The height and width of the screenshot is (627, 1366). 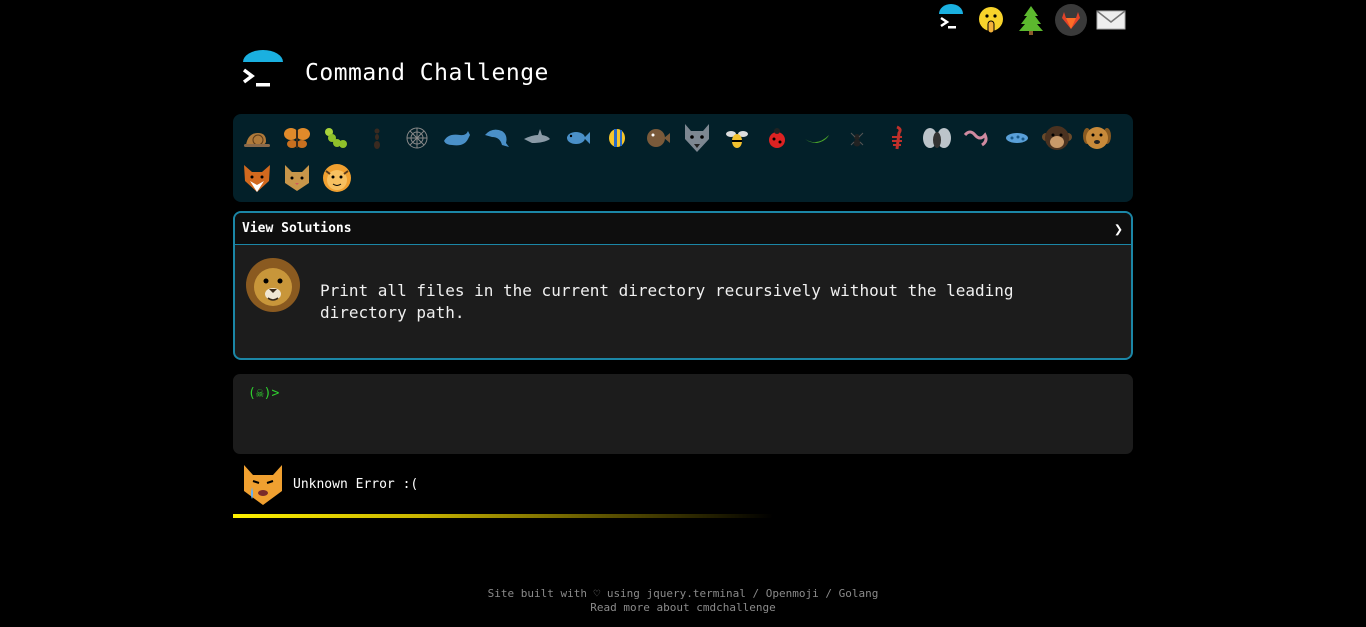 I want to click on dolphin-icon, so click(x=497, y=138).